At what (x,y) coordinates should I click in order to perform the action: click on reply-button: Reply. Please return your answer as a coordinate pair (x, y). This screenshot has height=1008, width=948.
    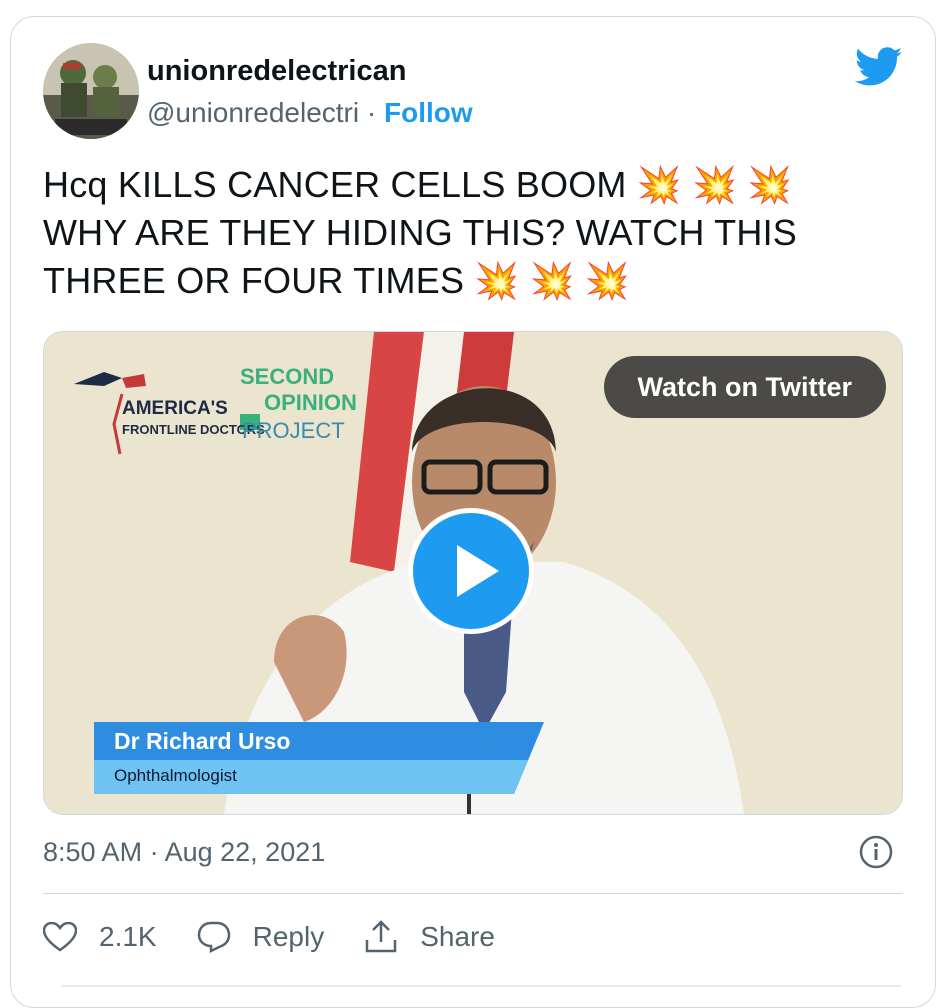
    Looking at the image, I should click on (261, 937).